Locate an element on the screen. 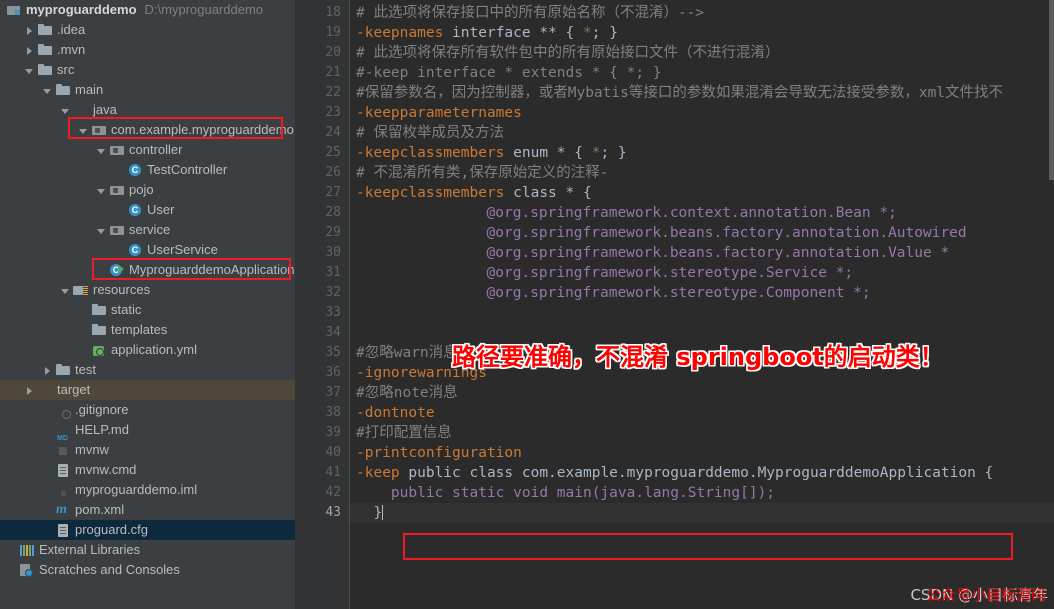 Image resolution: width=1054 pixels, height=609 pixels. tree-node-userservice: UserService is located at coordinates (147, 250).